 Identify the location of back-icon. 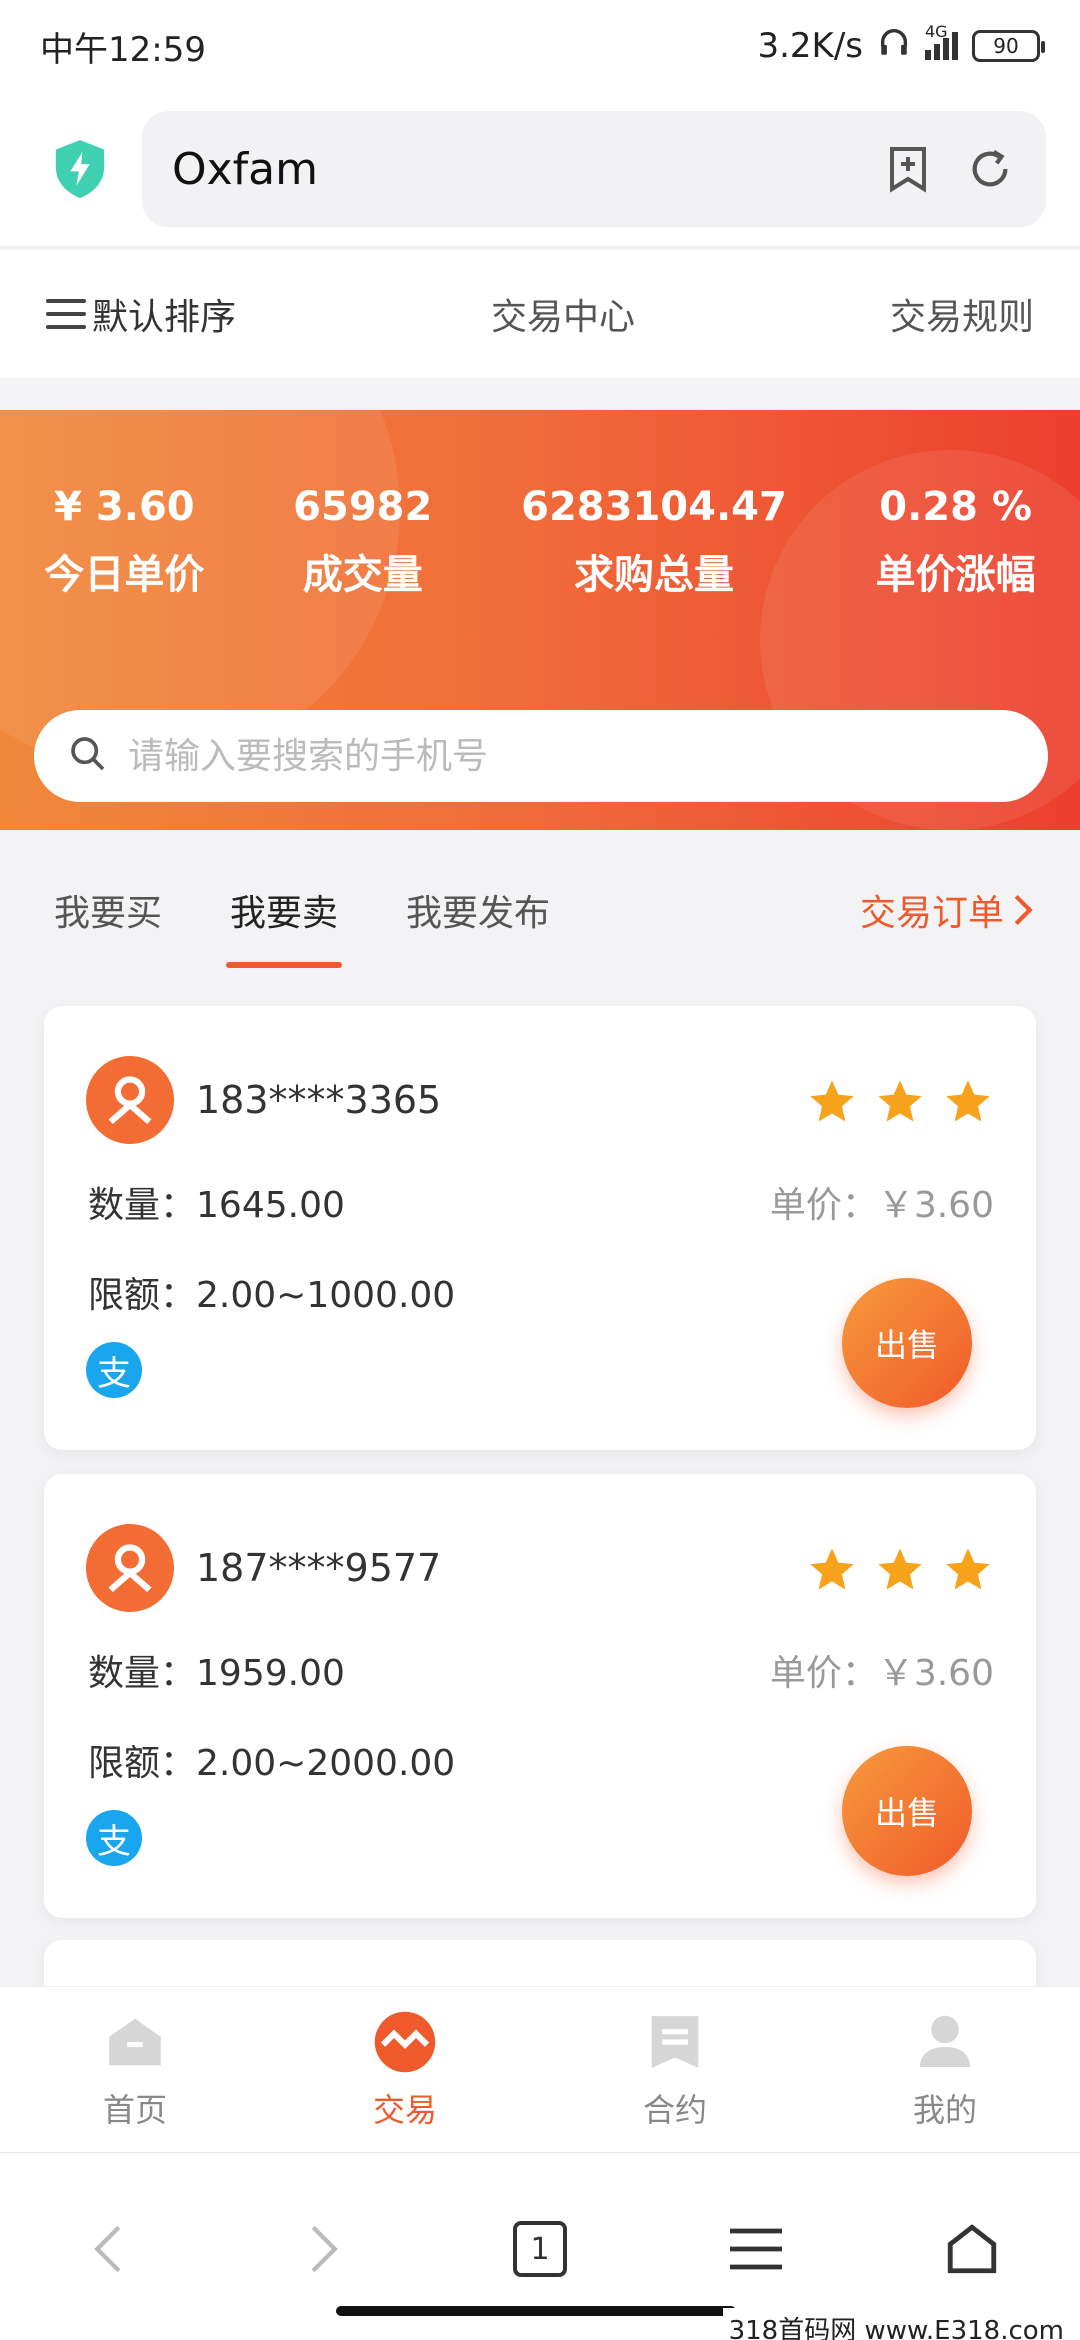
(108, 2249).